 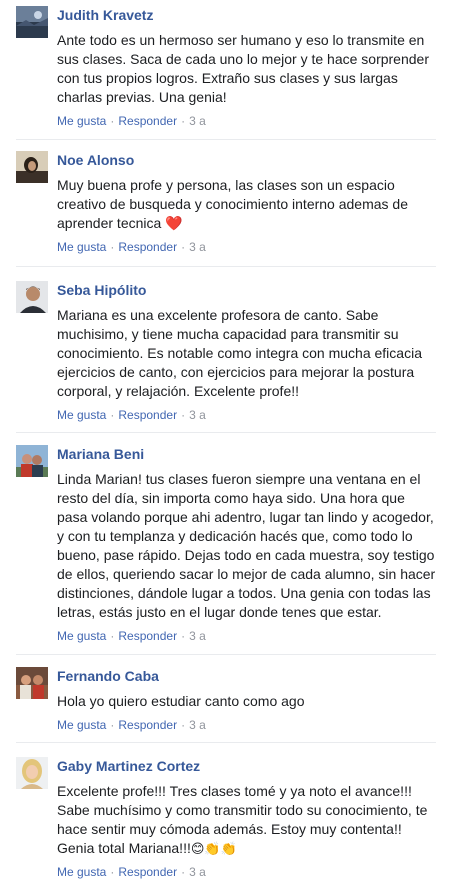 What do you see at coordinates (246, 454) in the screenshot?
I see `comment-author: Mariana Beni` at bounding box center [246, 454].